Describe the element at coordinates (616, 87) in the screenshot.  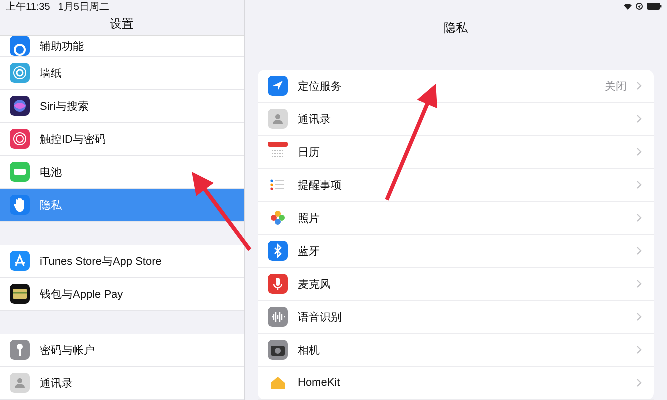
I see `row-value: 关闭` at that location.